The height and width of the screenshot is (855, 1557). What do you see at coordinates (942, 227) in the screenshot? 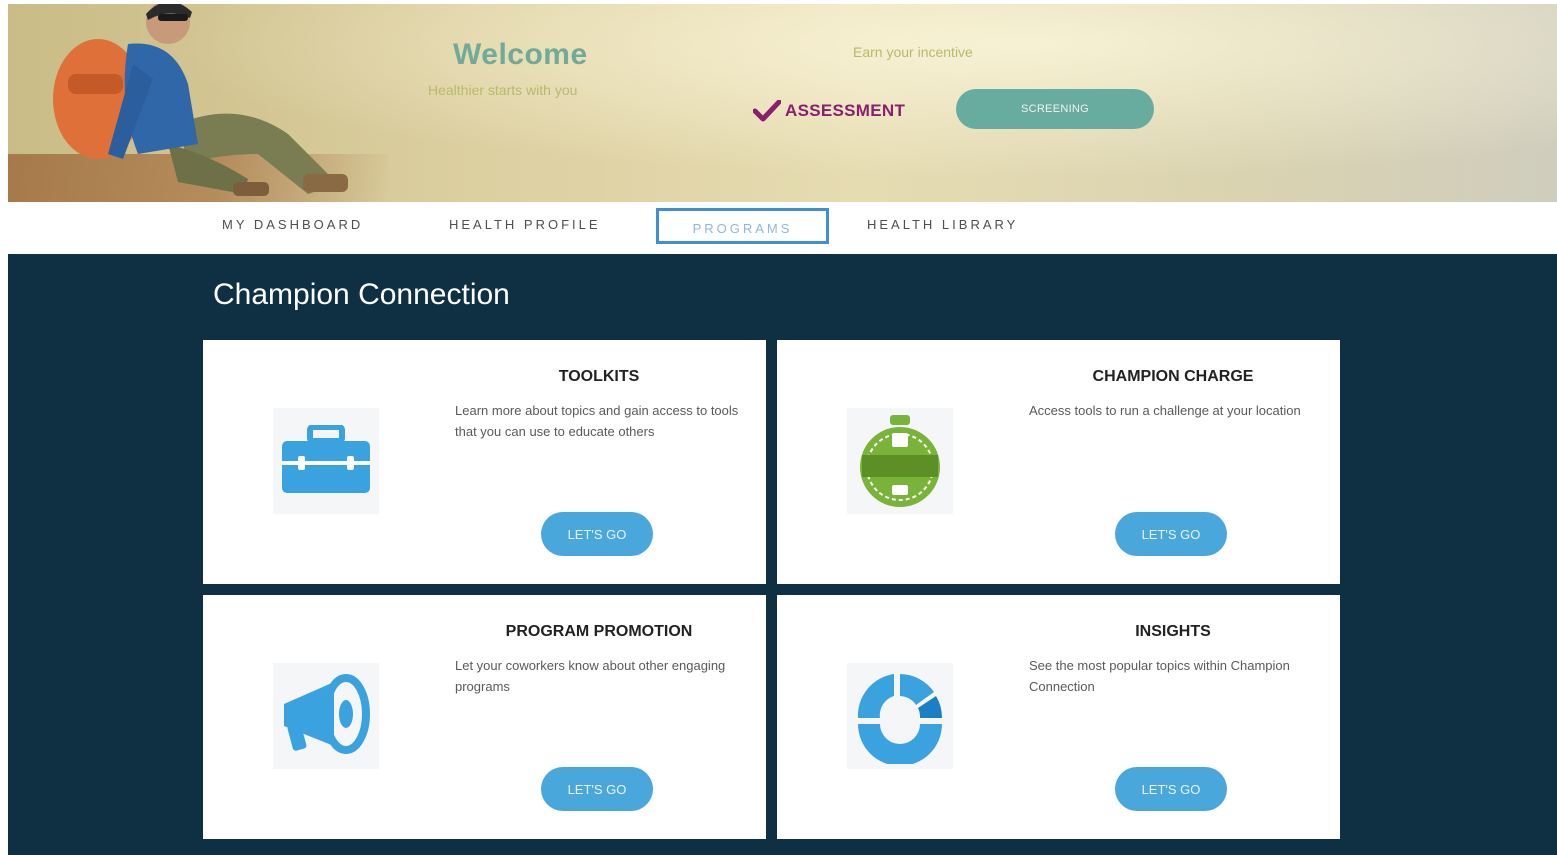
I see `nav-health-library: HEALTH LIBRARY` at bounding box center [942, 227].